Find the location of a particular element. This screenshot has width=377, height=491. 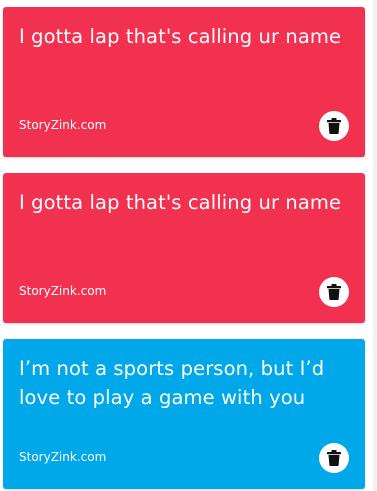

scrollbar is located at coordinates (375, 245).